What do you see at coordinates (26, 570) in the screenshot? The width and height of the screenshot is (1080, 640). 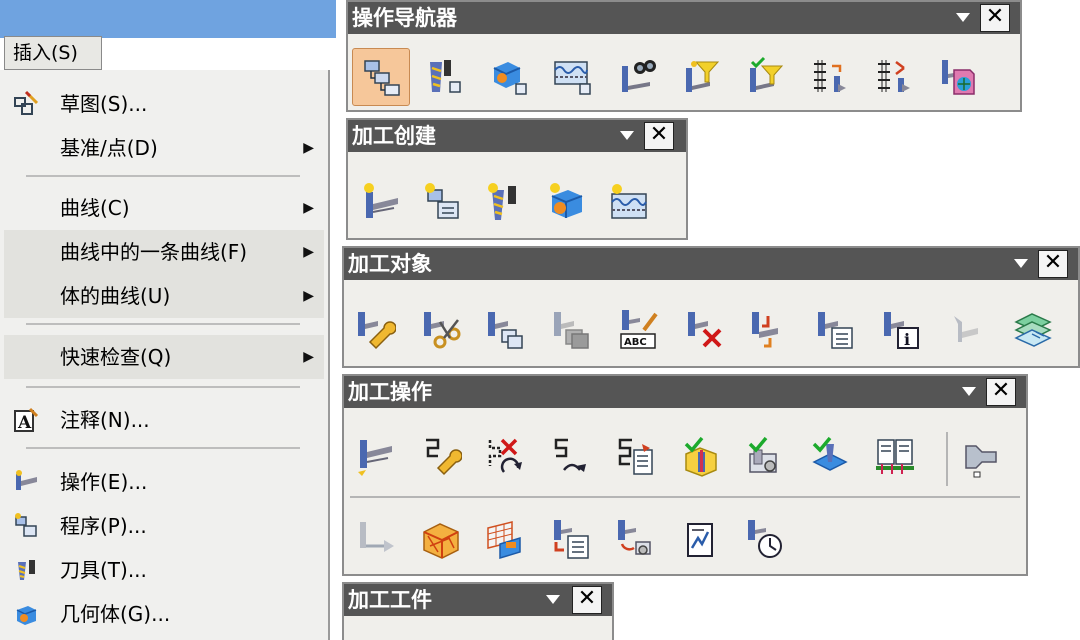 I see `tool-icon` at bounding box center [26, 570].